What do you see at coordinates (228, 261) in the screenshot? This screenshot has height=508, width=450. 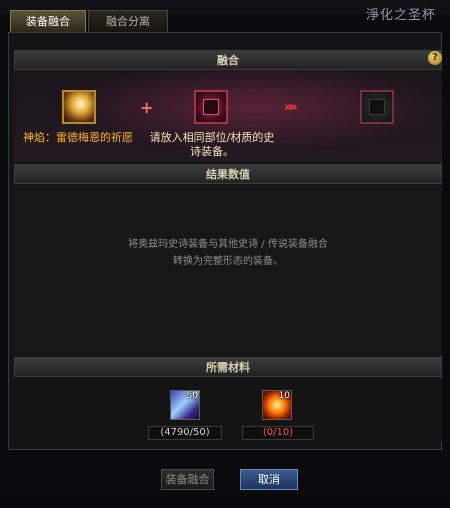 I see `result-description-line2: 转换为完整形态的装备。` at bounding box center [228, 261].